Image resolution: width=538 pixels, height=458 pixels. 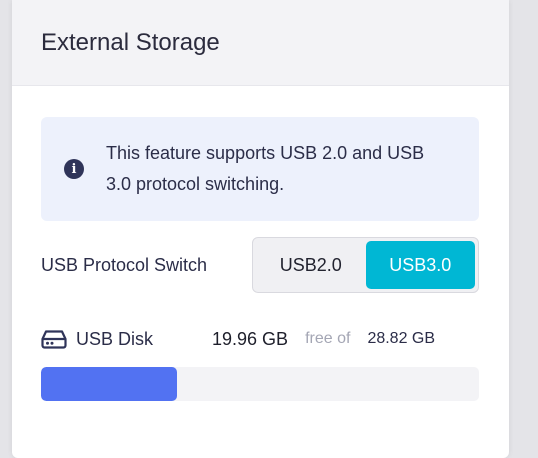 I want to click on protocol-switch-label: USB Protocol Switch, so click(x=124, y=264).